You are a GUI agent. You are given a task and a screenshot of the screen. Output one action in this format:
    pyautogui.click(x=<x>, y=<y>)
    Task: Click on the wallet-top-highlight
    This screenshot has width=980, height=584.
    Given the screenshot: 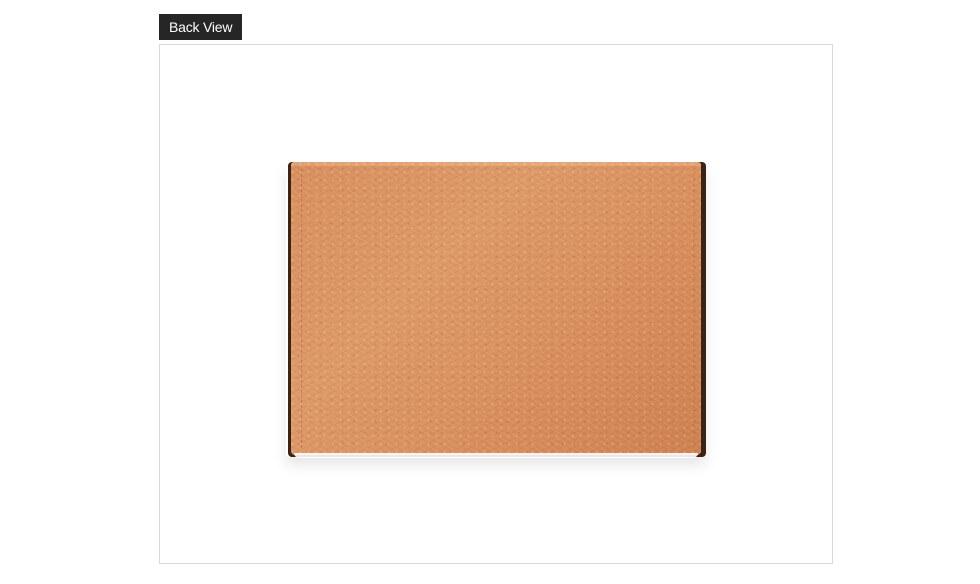 What is the action you would take?
    pyautogui.click(x=496, y=164)
    